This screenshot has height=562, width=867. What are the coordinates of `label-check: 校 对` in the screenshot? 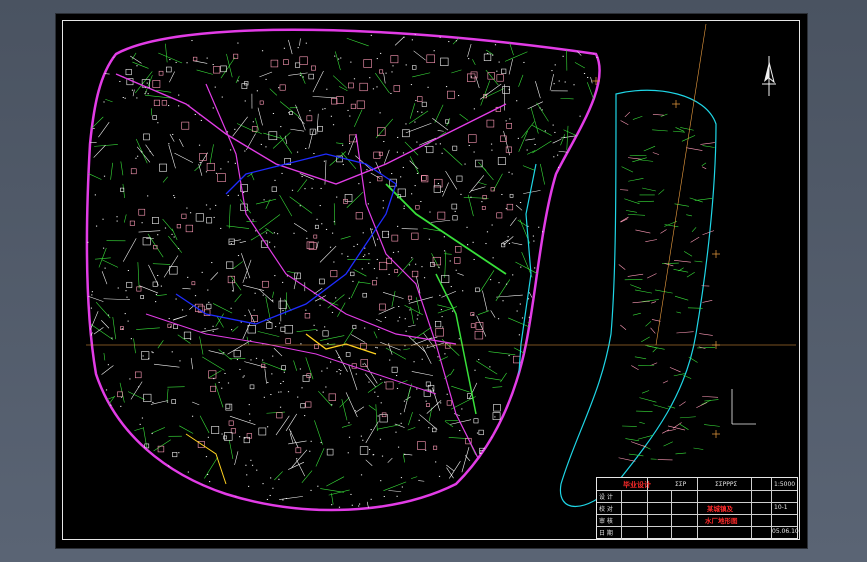 It's located at (606, 509).